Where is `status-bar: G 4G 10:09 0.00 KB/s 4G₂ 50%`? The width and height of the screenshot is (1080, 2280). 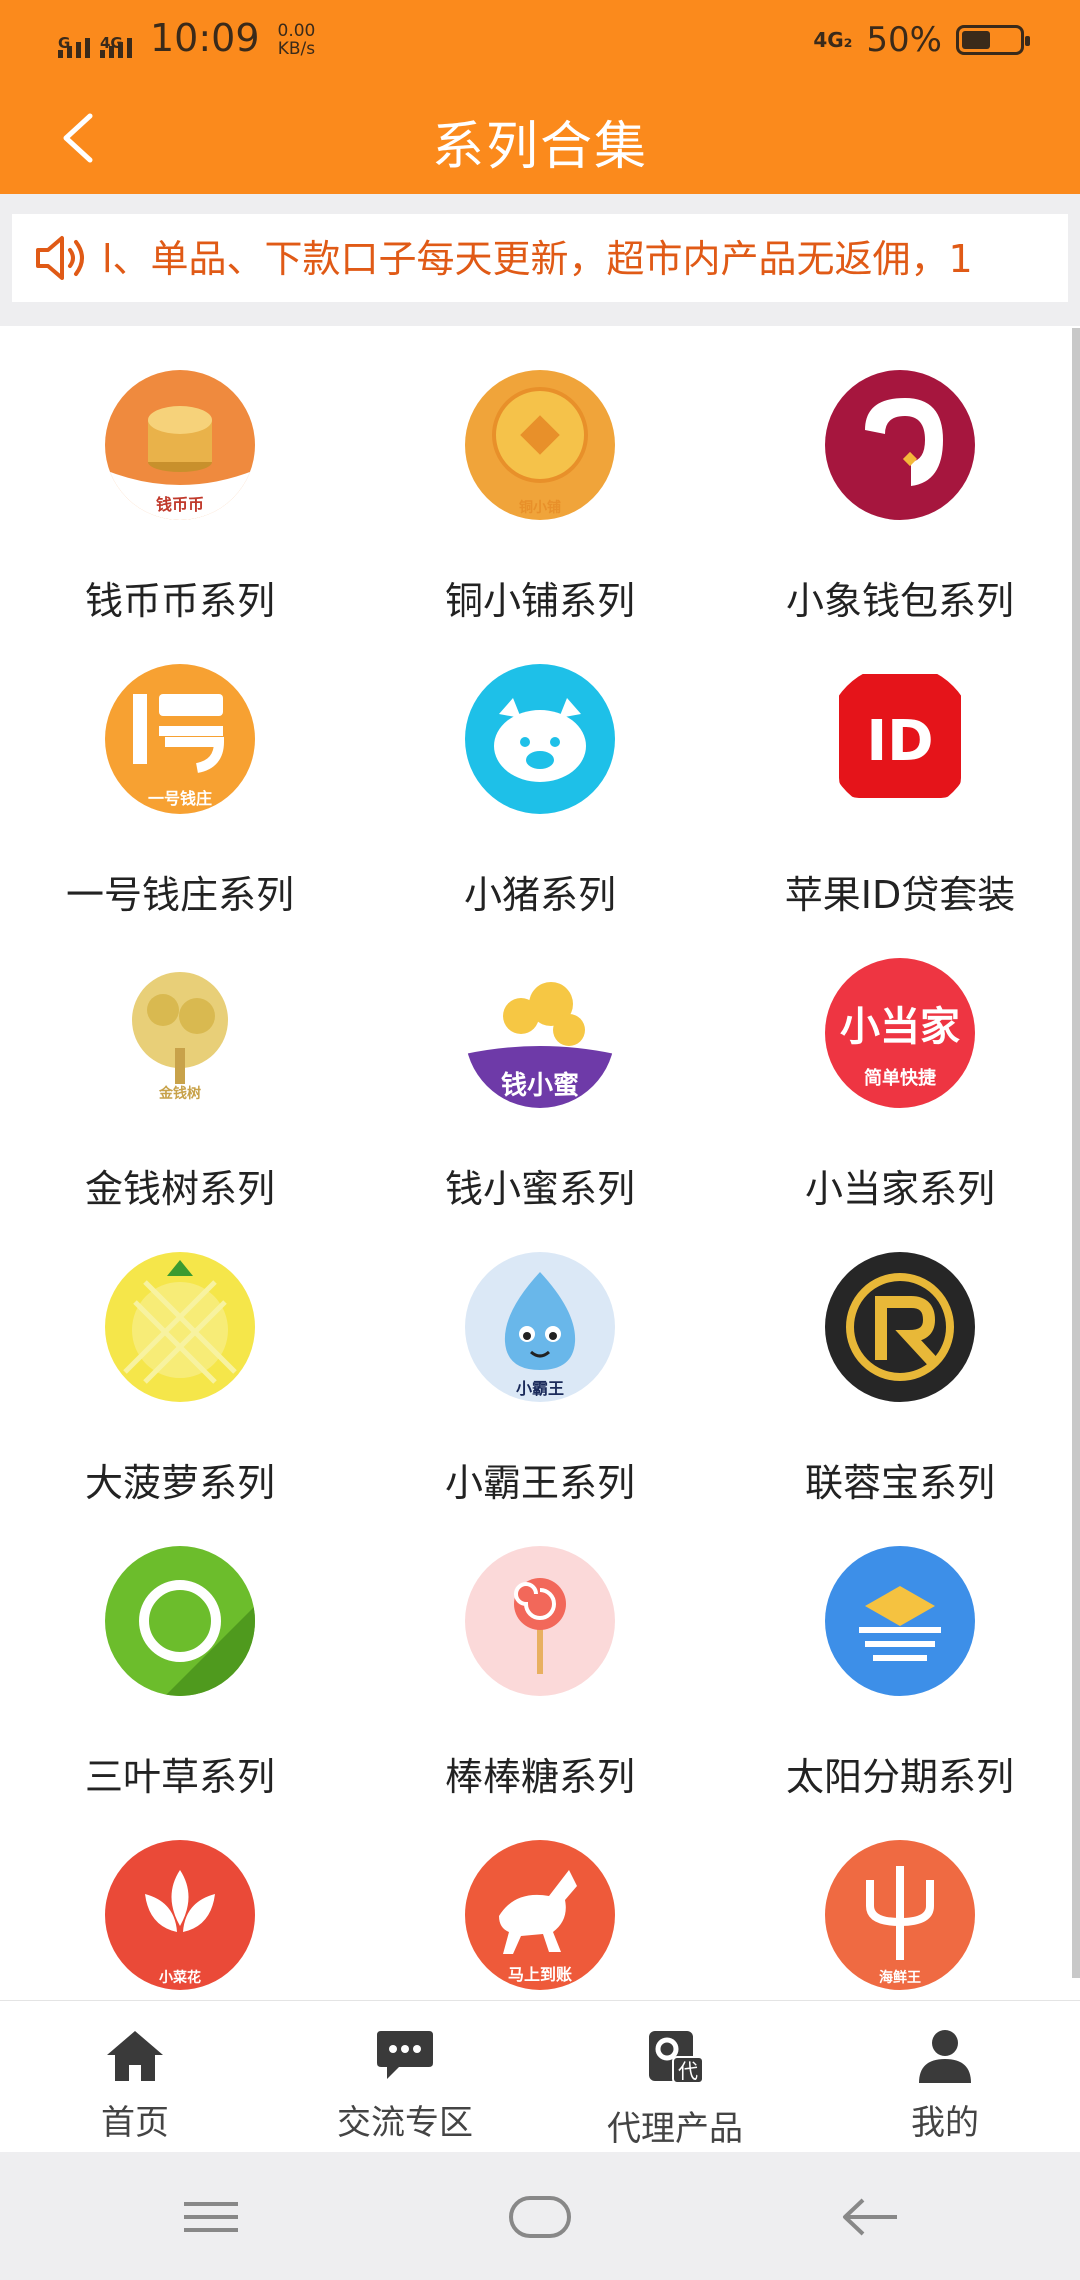
status-bar: G 4G 10:09 0.00 KB/s 4G₂ 50% is located at coordinates (540, 41).